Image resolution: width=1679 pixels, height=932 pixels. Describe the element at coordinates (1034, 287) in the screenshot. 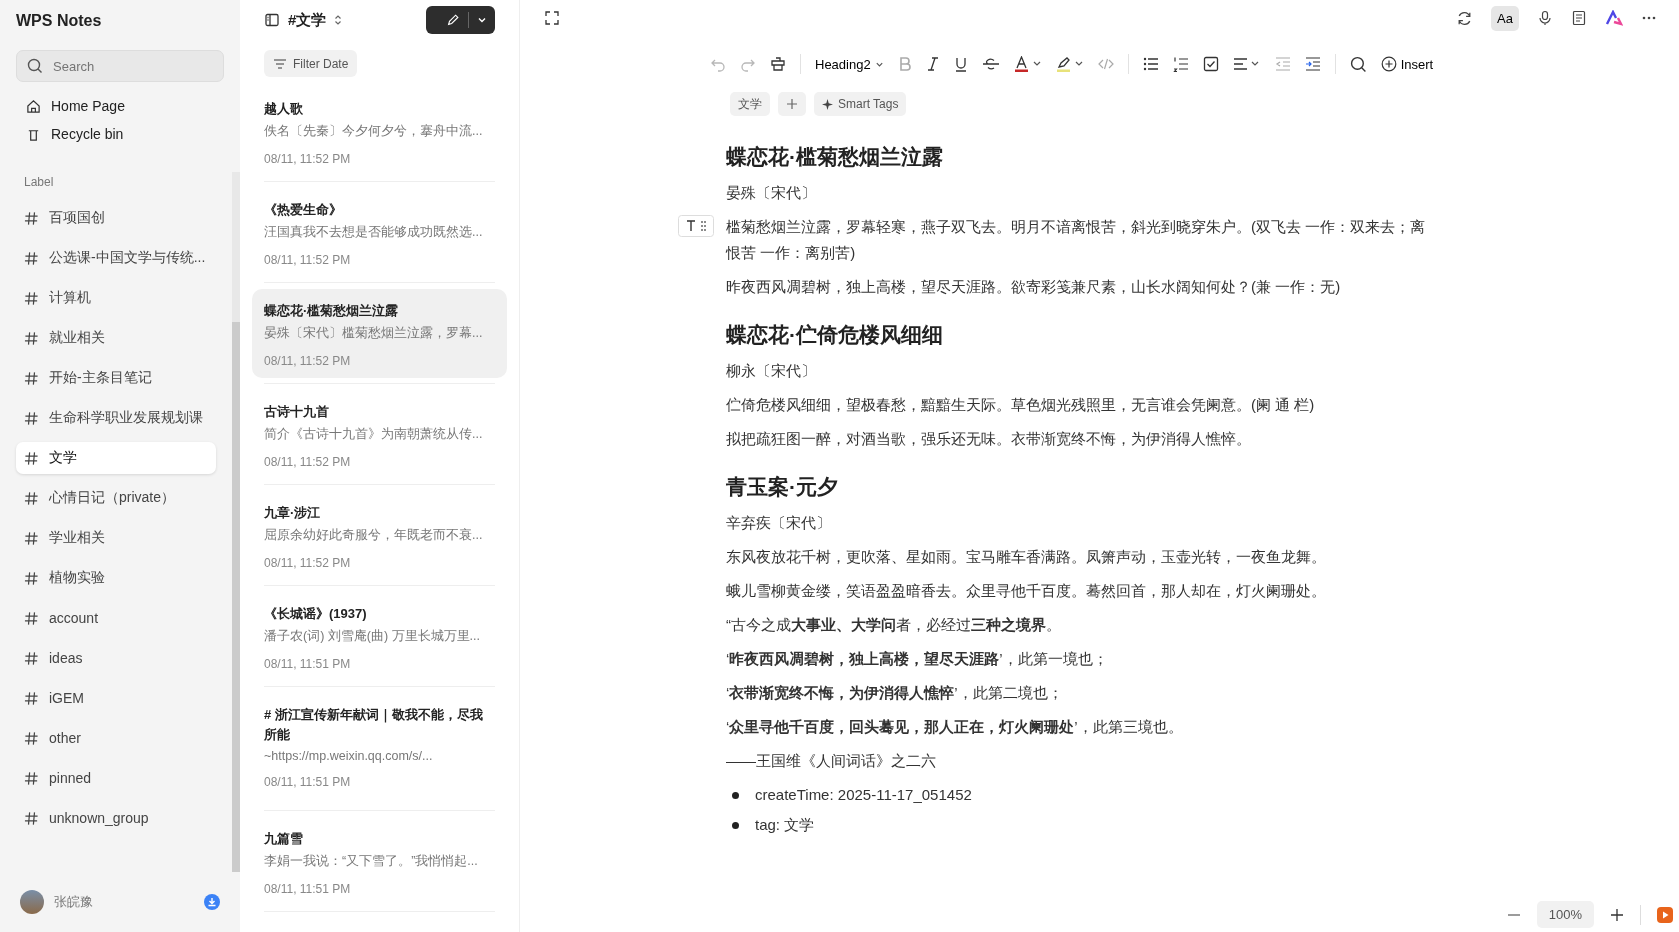

I see `paragraph: 昨夜西风凋碧树，独上高楼，望尽天涯路。欲寄彩笺兼尺素，山长水阔知何处？(兼 一作：无)` at that location.